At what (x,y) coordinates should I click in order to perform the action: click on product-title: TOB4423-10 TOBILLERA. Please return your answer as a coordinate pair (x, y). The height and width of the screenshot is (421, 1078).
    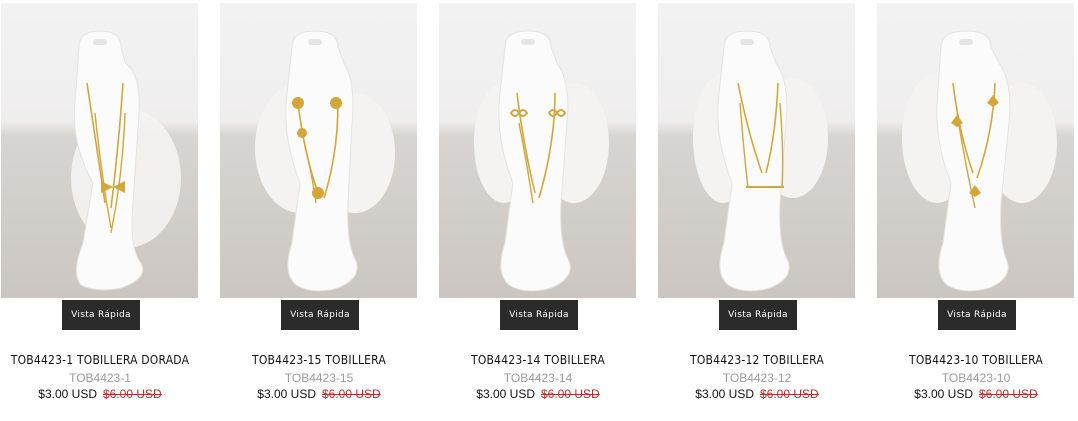
    Looking at the image, I should click on (976, 360).